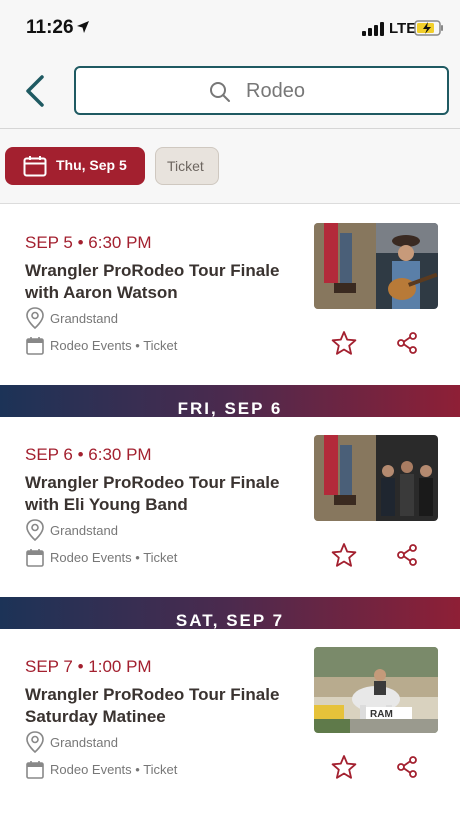 Image resolution: width=460 pixels, height=818 pixels. Describe the element at coordinates (88, 666) in the screenshot. I see `event-date-time: SEP 7 • 1:00 PM` at that location.